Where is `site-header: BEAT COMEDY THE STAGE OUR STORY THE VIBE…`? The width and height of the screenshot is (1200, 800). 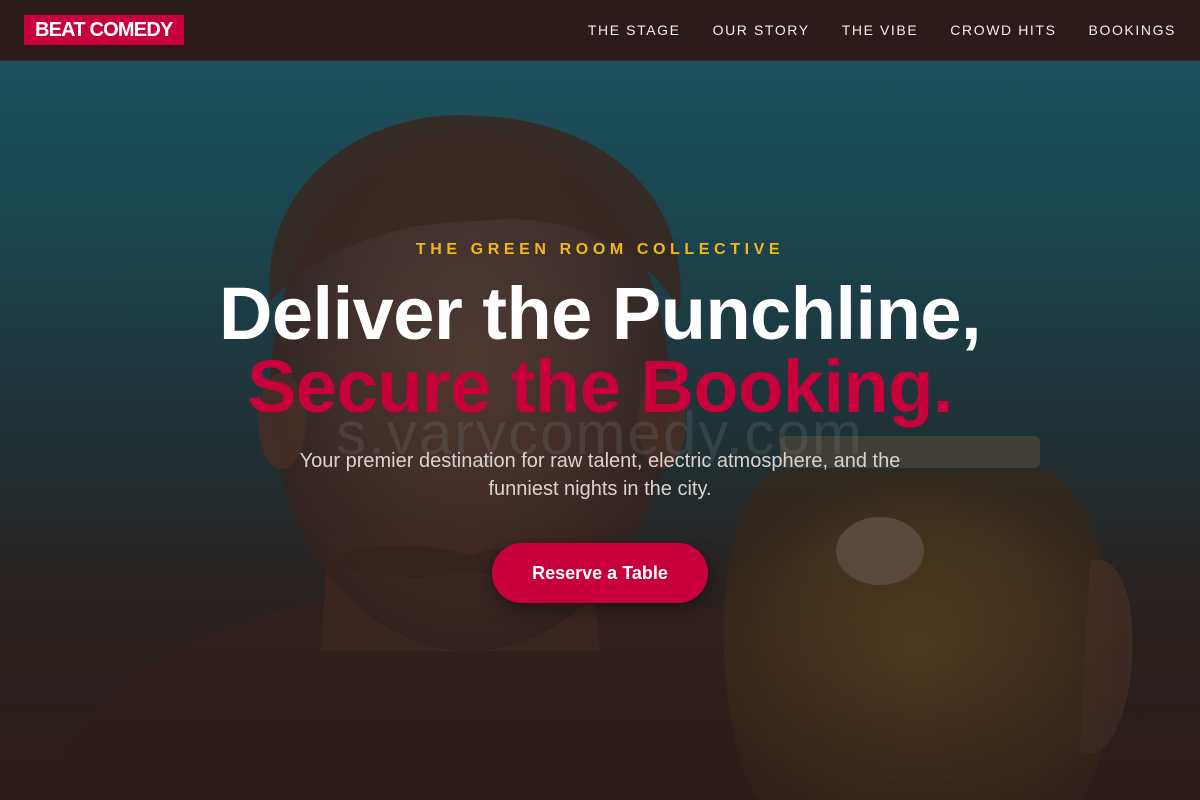
site-header: BEAT COMEDY THE STAGE OUR STORY THE VIBE… is located at coordinates (600, 30).